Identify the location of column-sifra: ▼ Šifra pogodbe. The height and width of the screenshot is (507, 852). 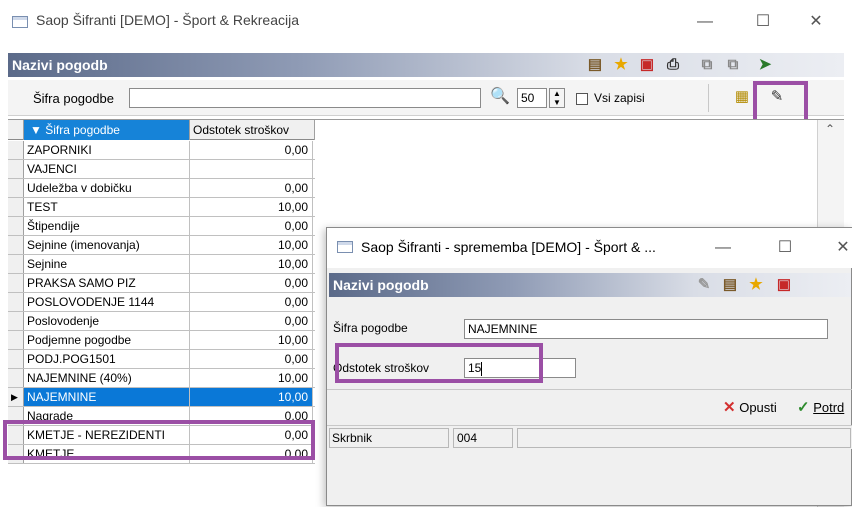
(107, 130).